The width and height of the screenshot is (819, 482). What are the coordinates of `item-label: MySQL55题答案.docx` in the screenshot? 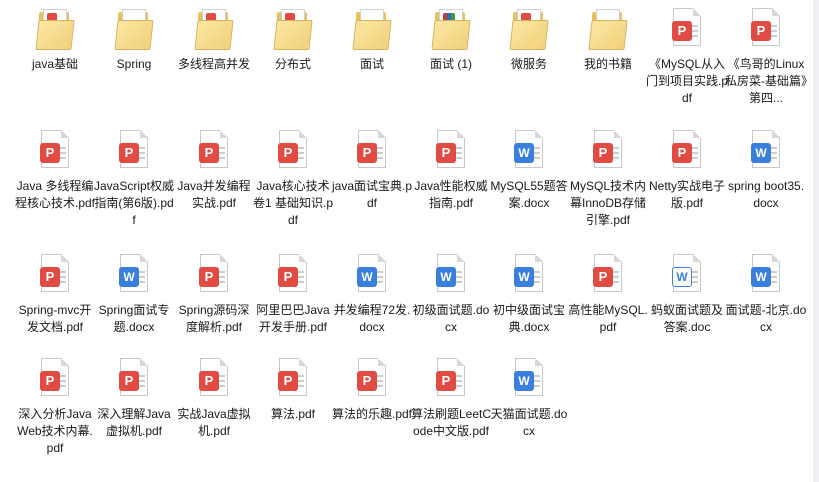 It's located at (529, 194).